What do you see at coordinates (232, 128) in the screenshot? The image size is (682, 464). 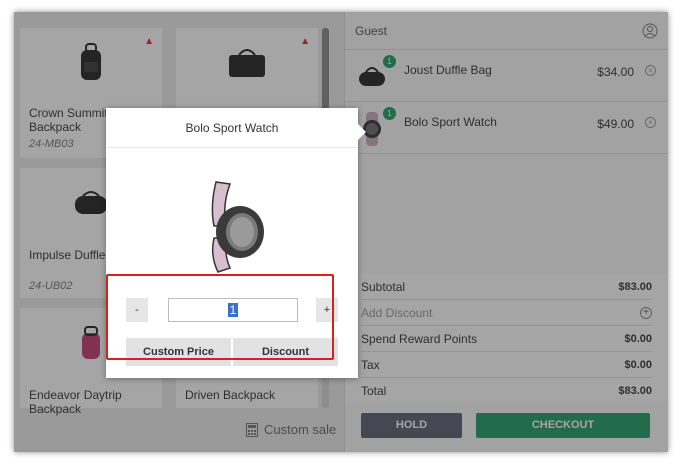 I see `popup-title: Bolo Sport Watch` at bounding box center [232, 128].